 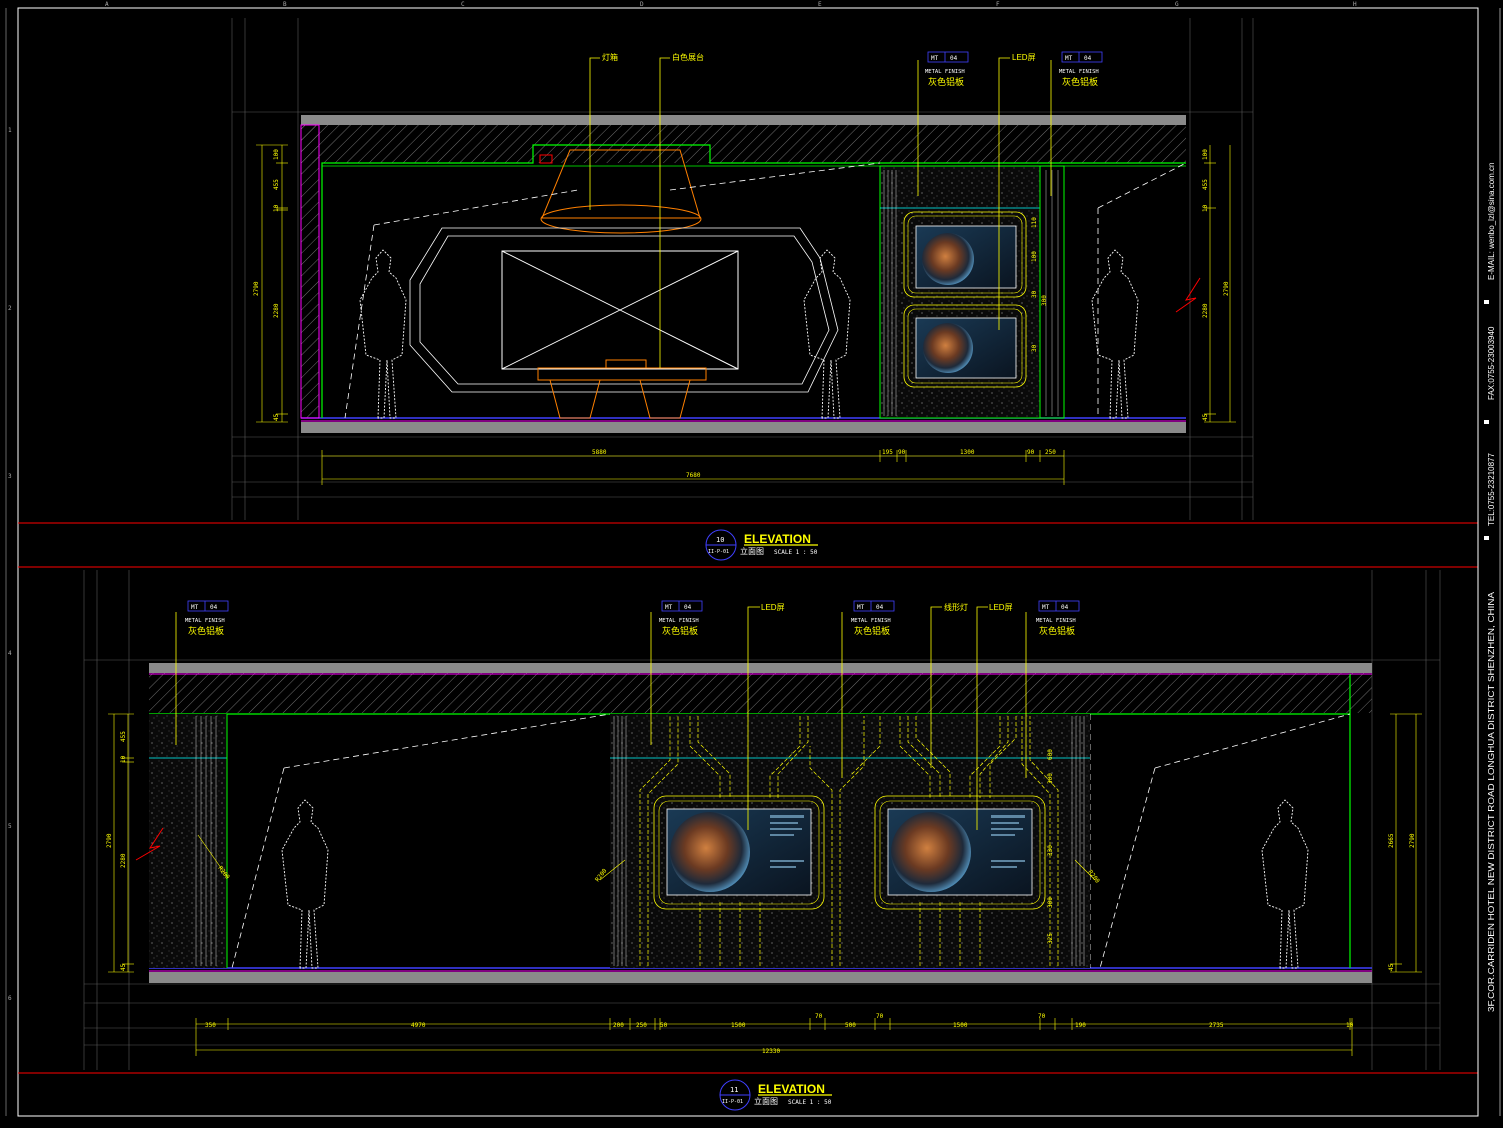 I want to click on top-left-dim-1: 100, so click(x=276, y=154).